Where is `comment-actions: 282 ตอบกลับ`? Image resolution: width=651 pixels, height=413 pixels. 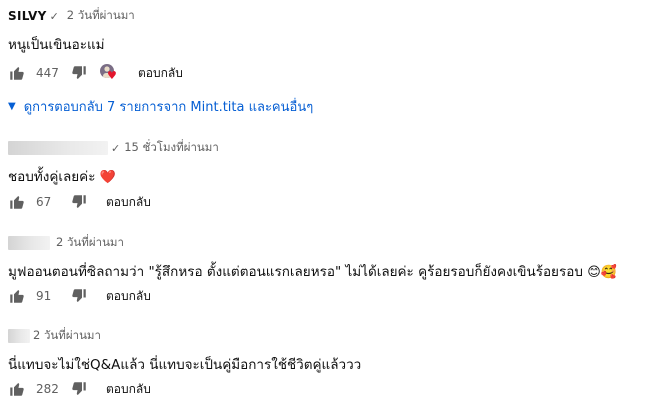 comment-actions: 282 ตอบกลับ is located at coordinates (79, 389).